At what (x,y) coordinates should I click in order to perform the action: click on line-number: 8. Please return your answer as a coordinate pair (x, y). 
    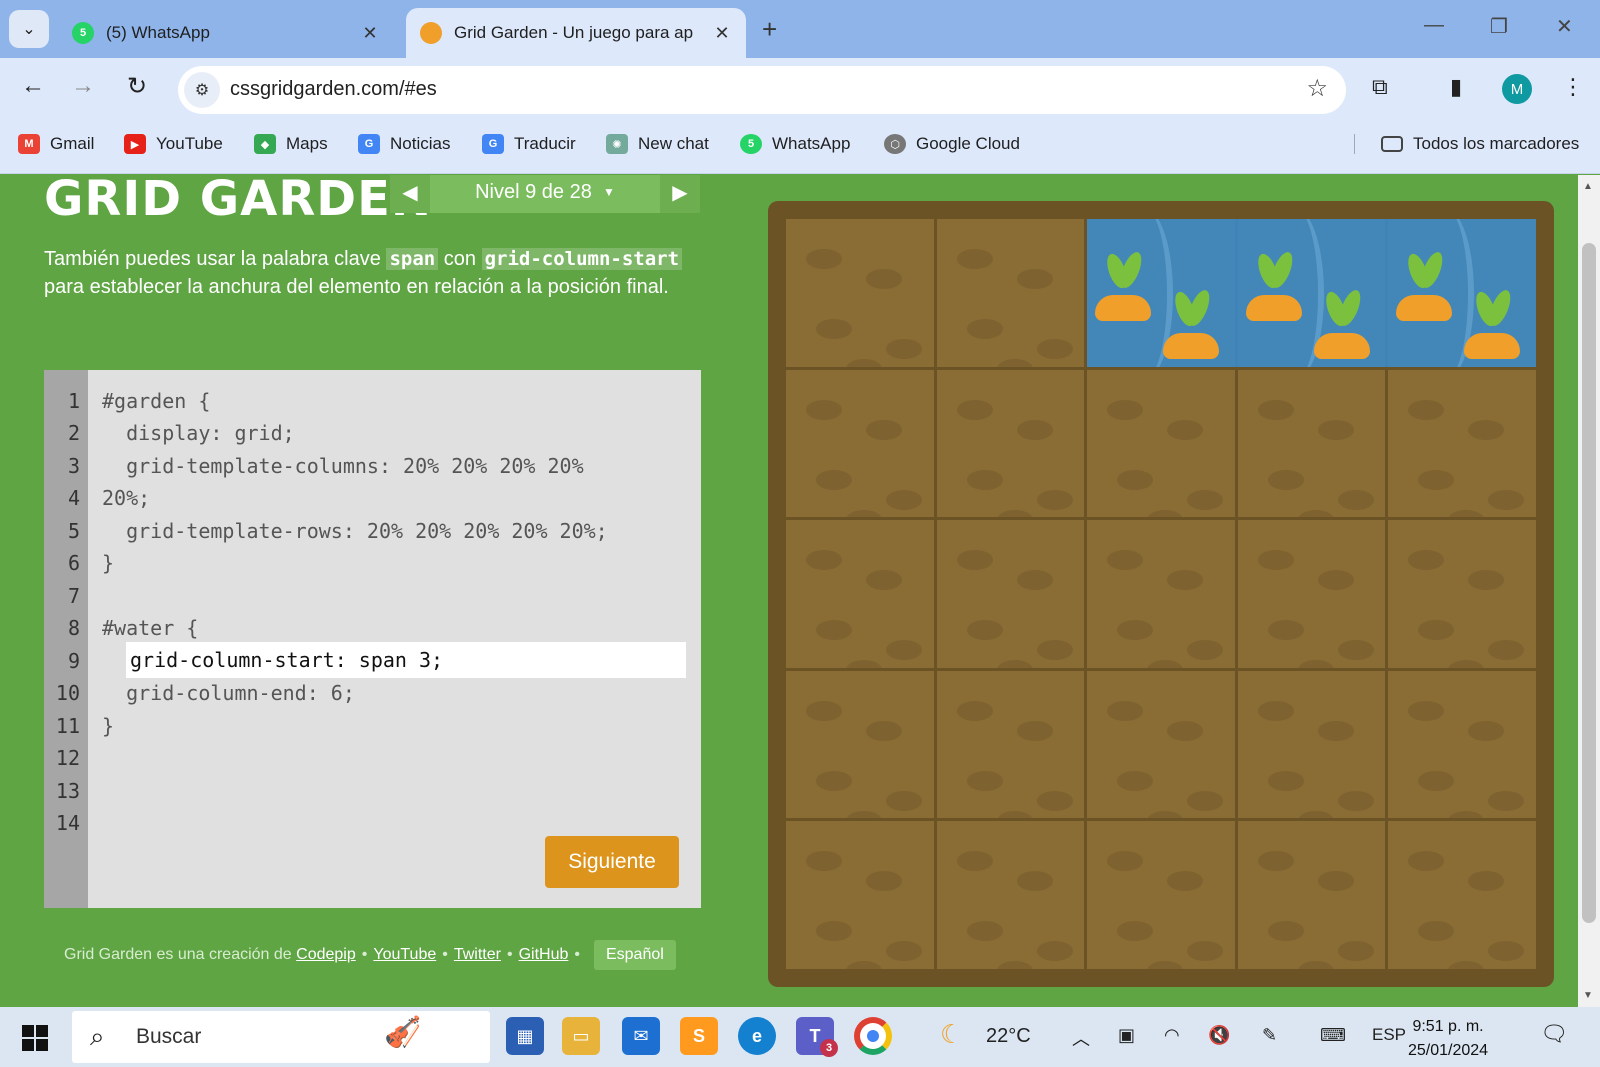
    Looking at the image, I should click on (73, 628).